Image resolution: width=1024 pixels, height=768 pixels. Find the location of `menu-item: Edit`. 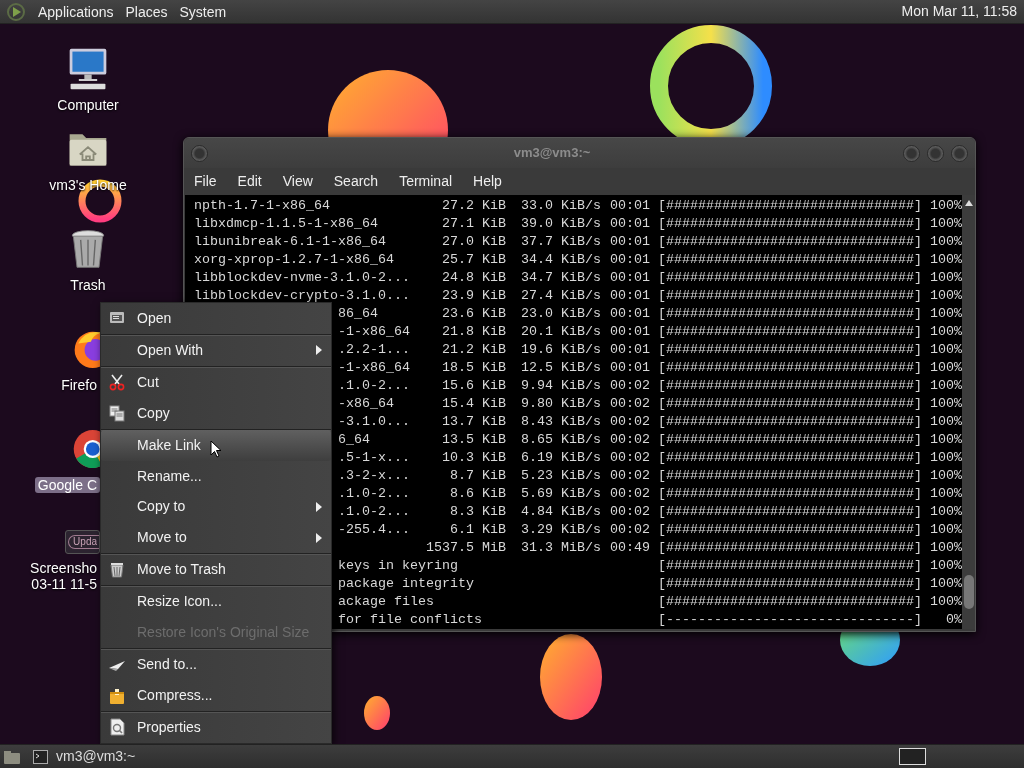

menu-item: Edit is located at coordinates (254, 181).